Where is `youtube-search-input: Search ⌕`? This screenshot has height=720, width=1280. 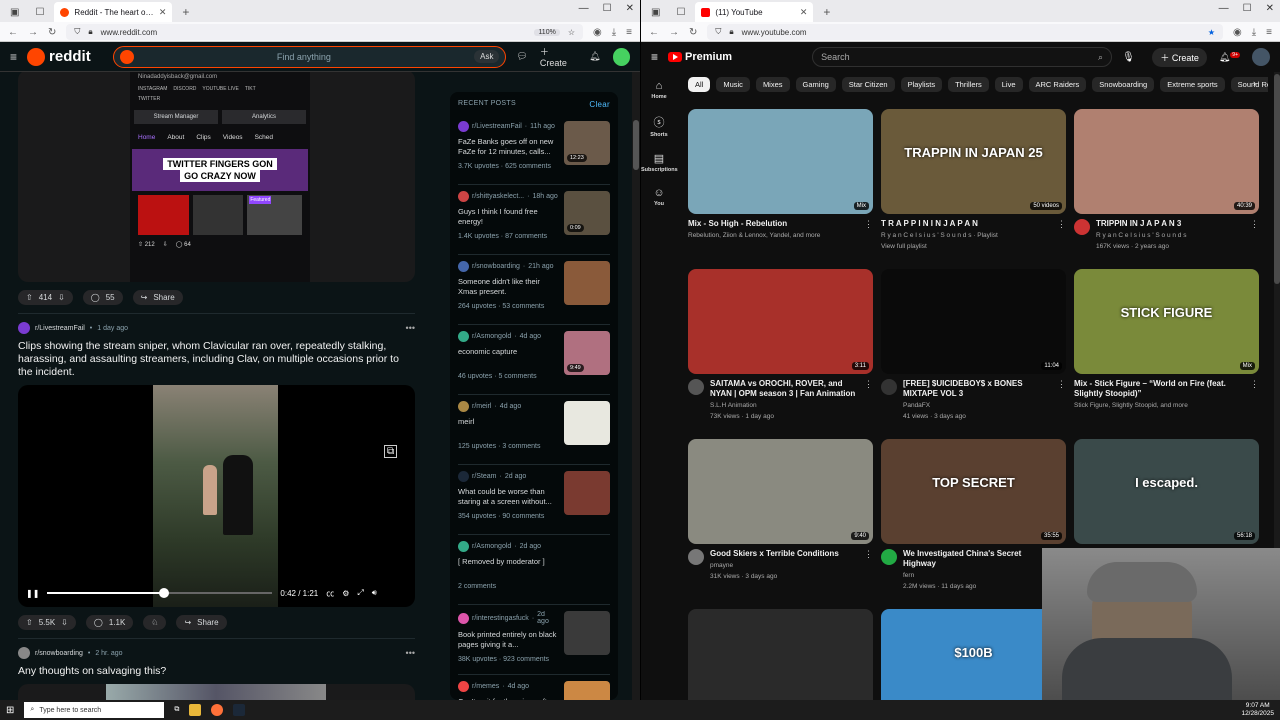
youtube-search-input: Search ⌕ is located at coordinates (962, 57).